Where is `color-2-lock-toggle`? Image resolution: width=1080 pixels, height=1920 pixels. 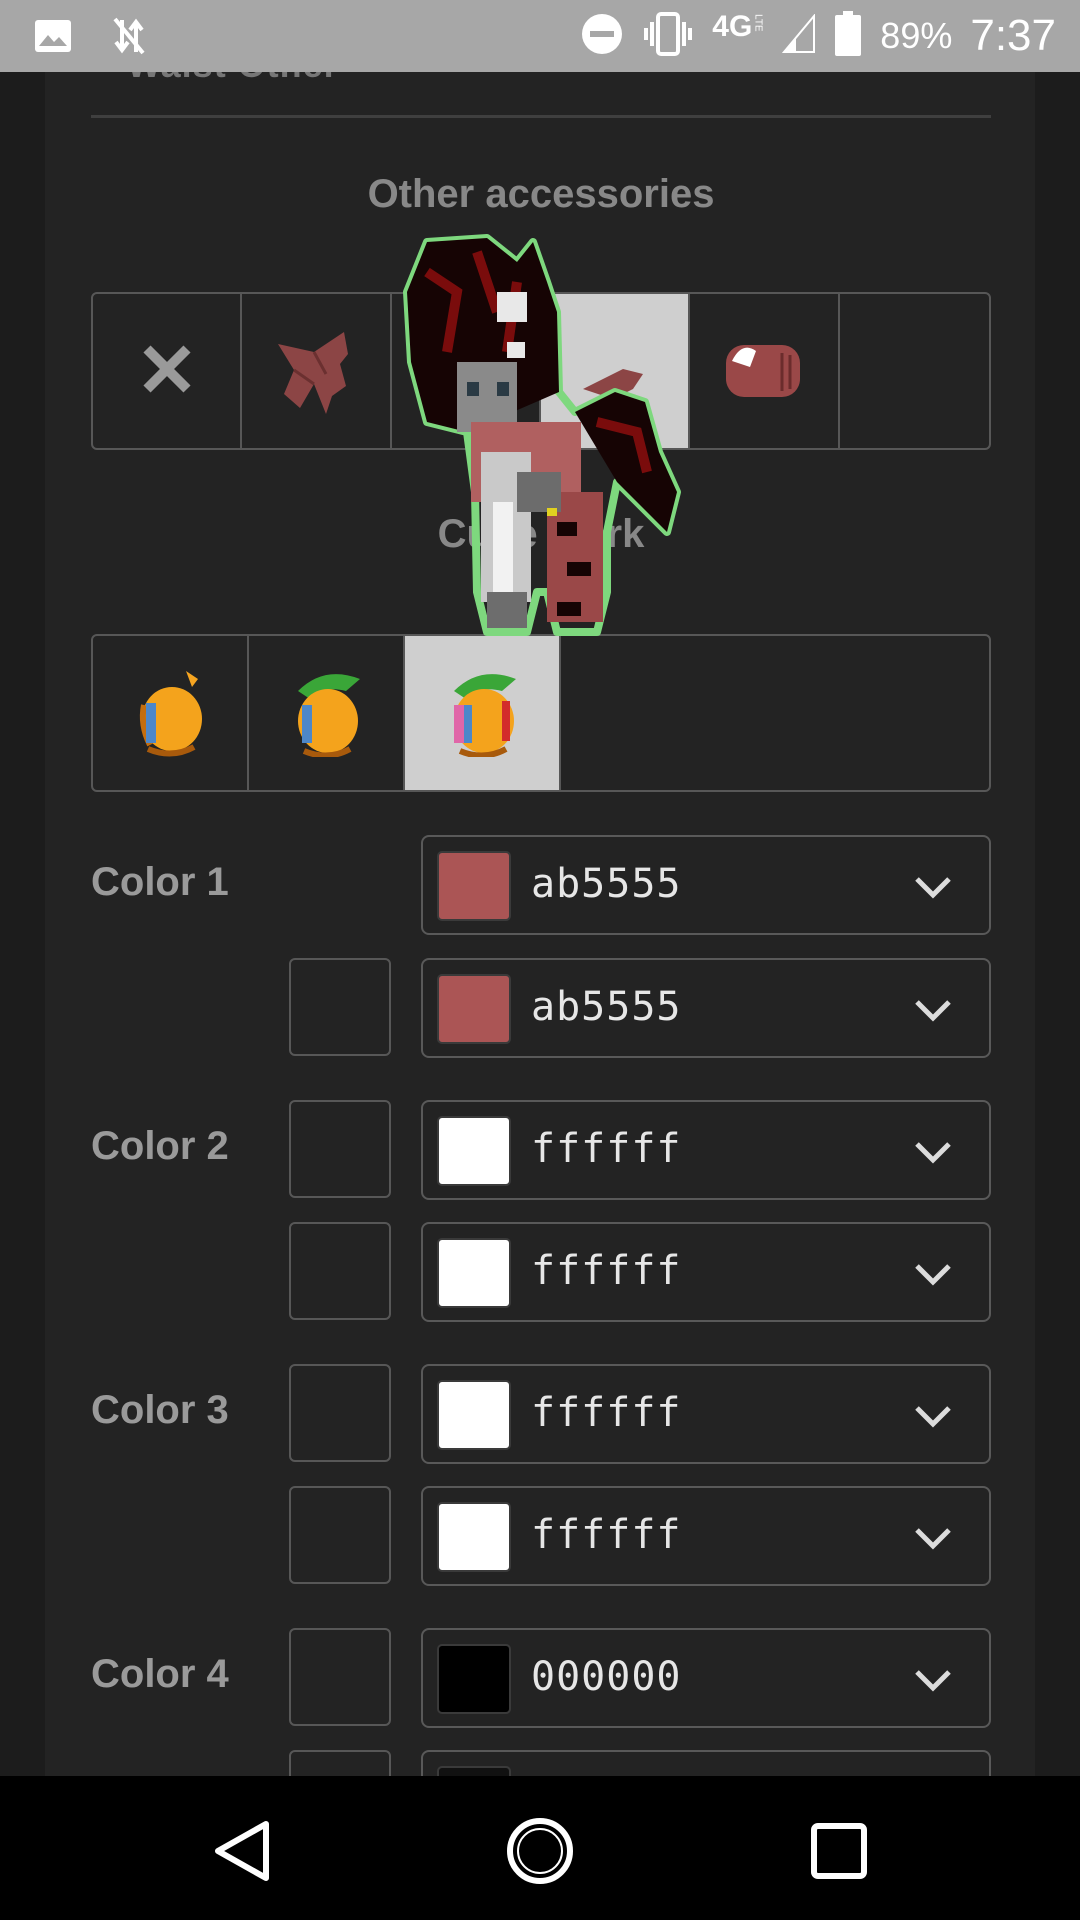
color-2-lock-toggle is located at coordinates (340, 1149).